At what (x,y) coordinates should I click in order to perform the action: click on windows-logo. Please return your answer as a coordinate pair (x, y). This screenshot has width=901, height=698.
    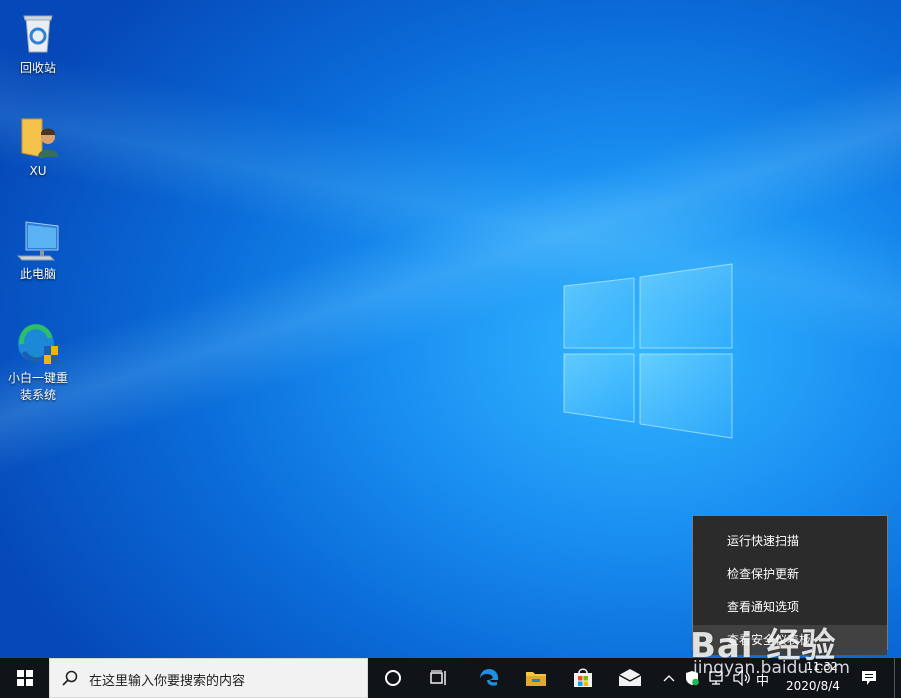
    Looking at the image, I should click on (648, 351).